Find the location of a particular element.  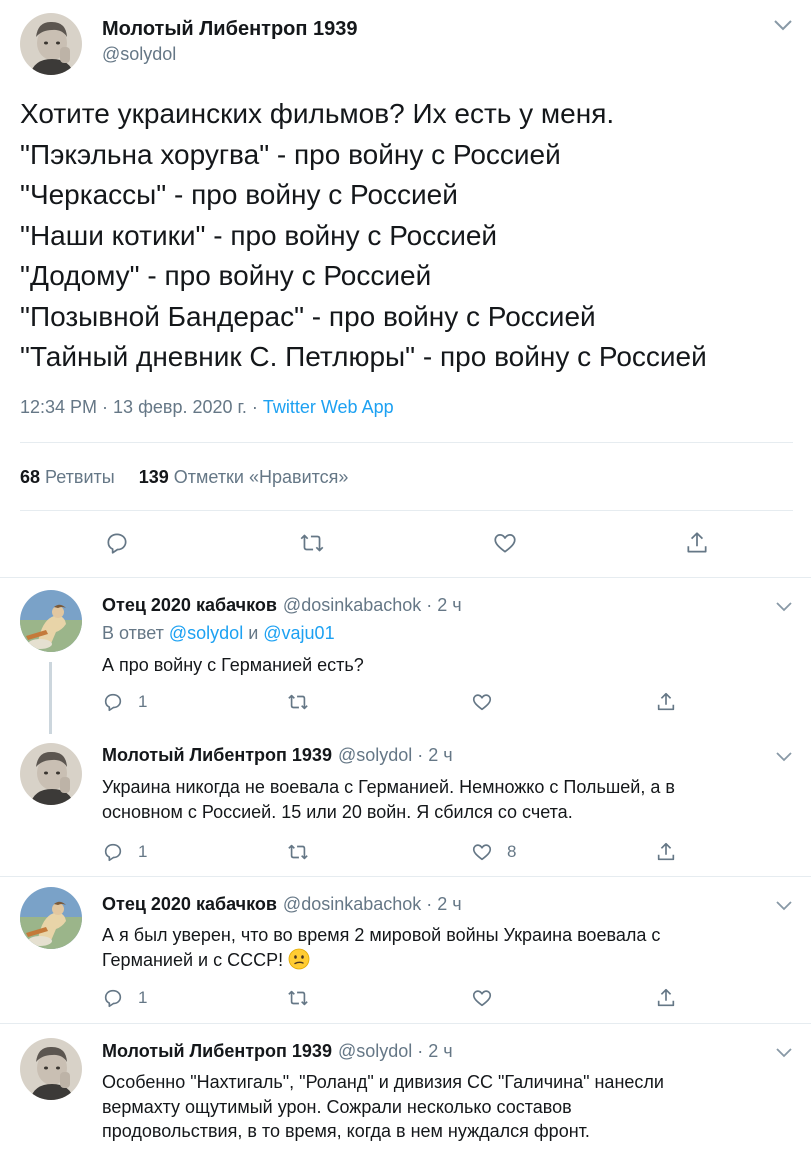

author-handle: @solydol is located at coordinates (139, 54).